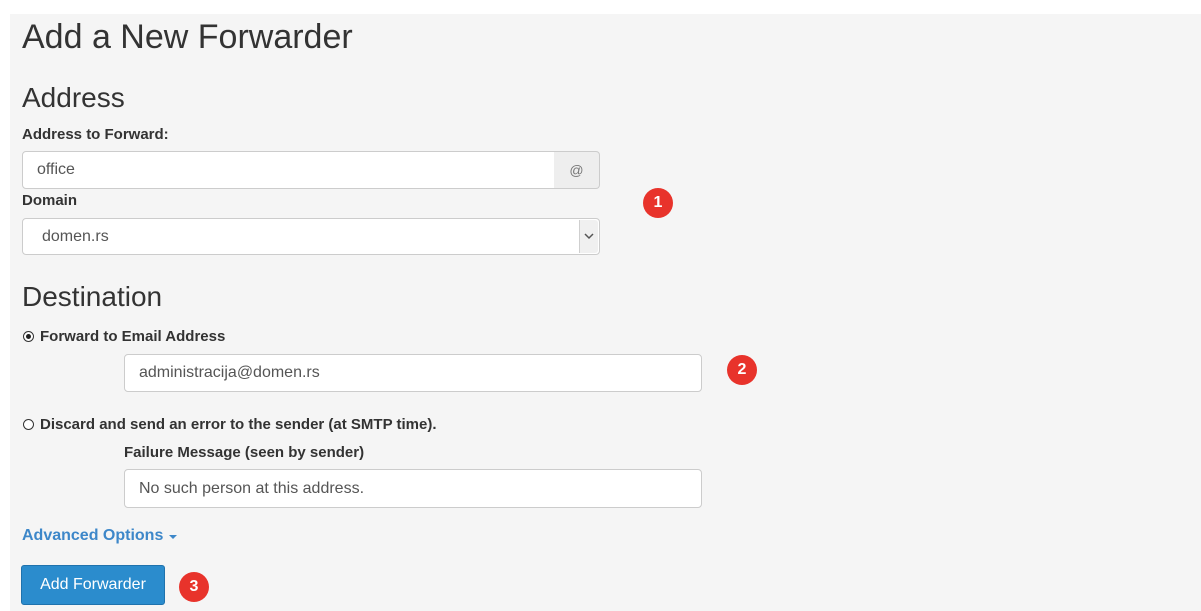 The width and height of the screenshot is (1201, 611). What do you see at coordinates (28, 336) in the screenshot?
I see `forward-email-radio` at bounding box center [28, 336].